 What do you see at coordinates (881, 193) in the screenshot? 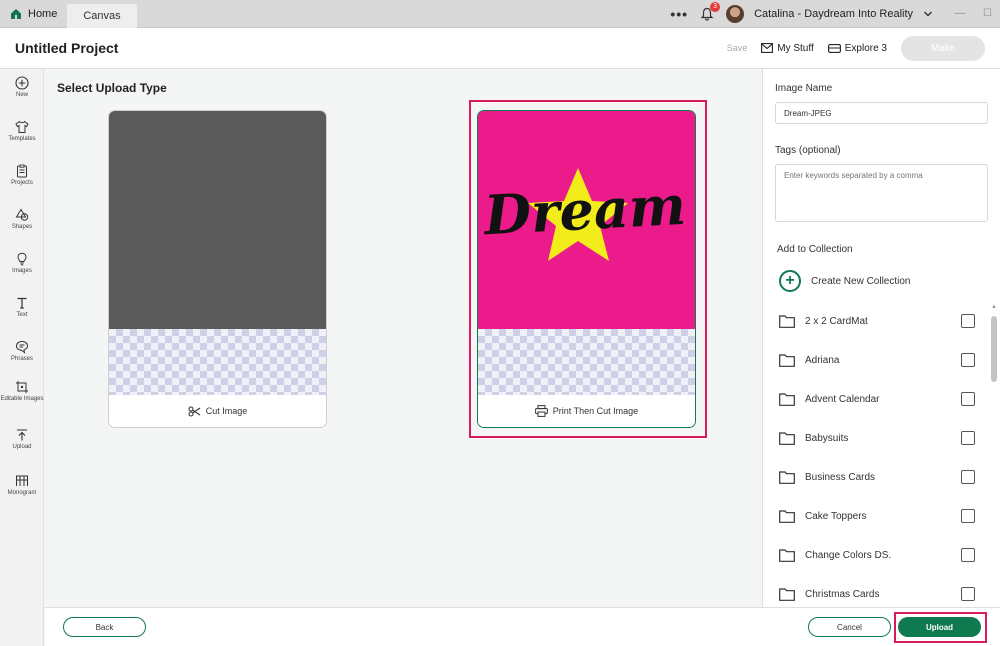
I see `tags-input` at bounding box center [881, 193].